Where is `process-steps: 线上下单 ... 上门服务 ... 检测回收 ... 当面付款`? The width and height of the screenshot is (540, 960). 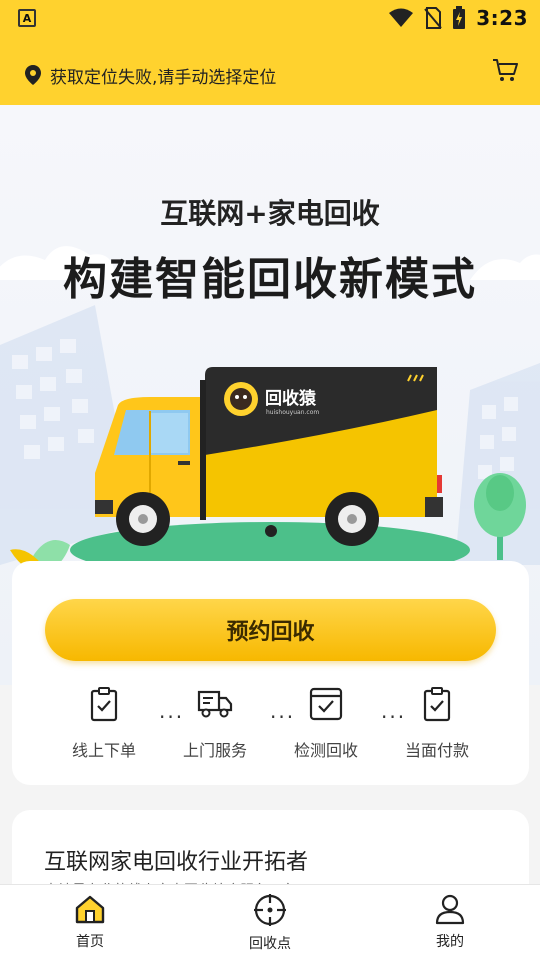 process-steps: 线上下单 ... 上门服务 ... 检测回收 ... 当面付款 is located at coordinates (270, 723).